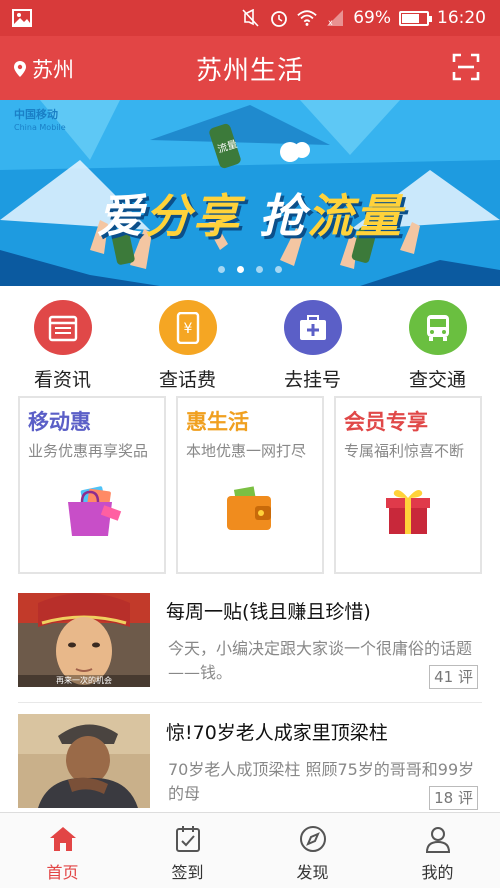 The width and height of the screenshot is (500, 888). I want to click on headline-part-3: 抢, so click(283, 216).